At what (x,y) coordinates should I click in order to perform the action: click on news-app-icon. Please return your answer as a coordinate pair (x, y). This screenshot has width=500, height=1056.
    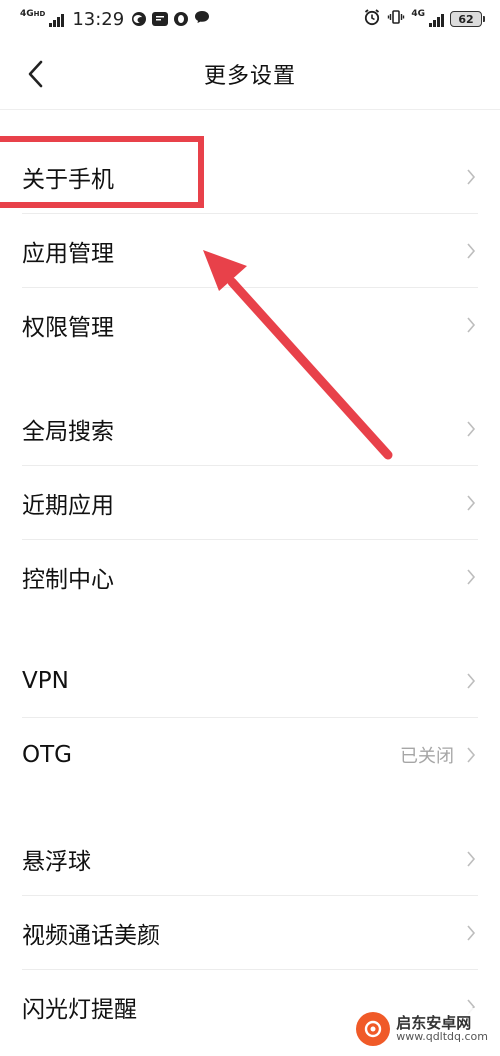
    Looking at the image, I should click on (160, 19).